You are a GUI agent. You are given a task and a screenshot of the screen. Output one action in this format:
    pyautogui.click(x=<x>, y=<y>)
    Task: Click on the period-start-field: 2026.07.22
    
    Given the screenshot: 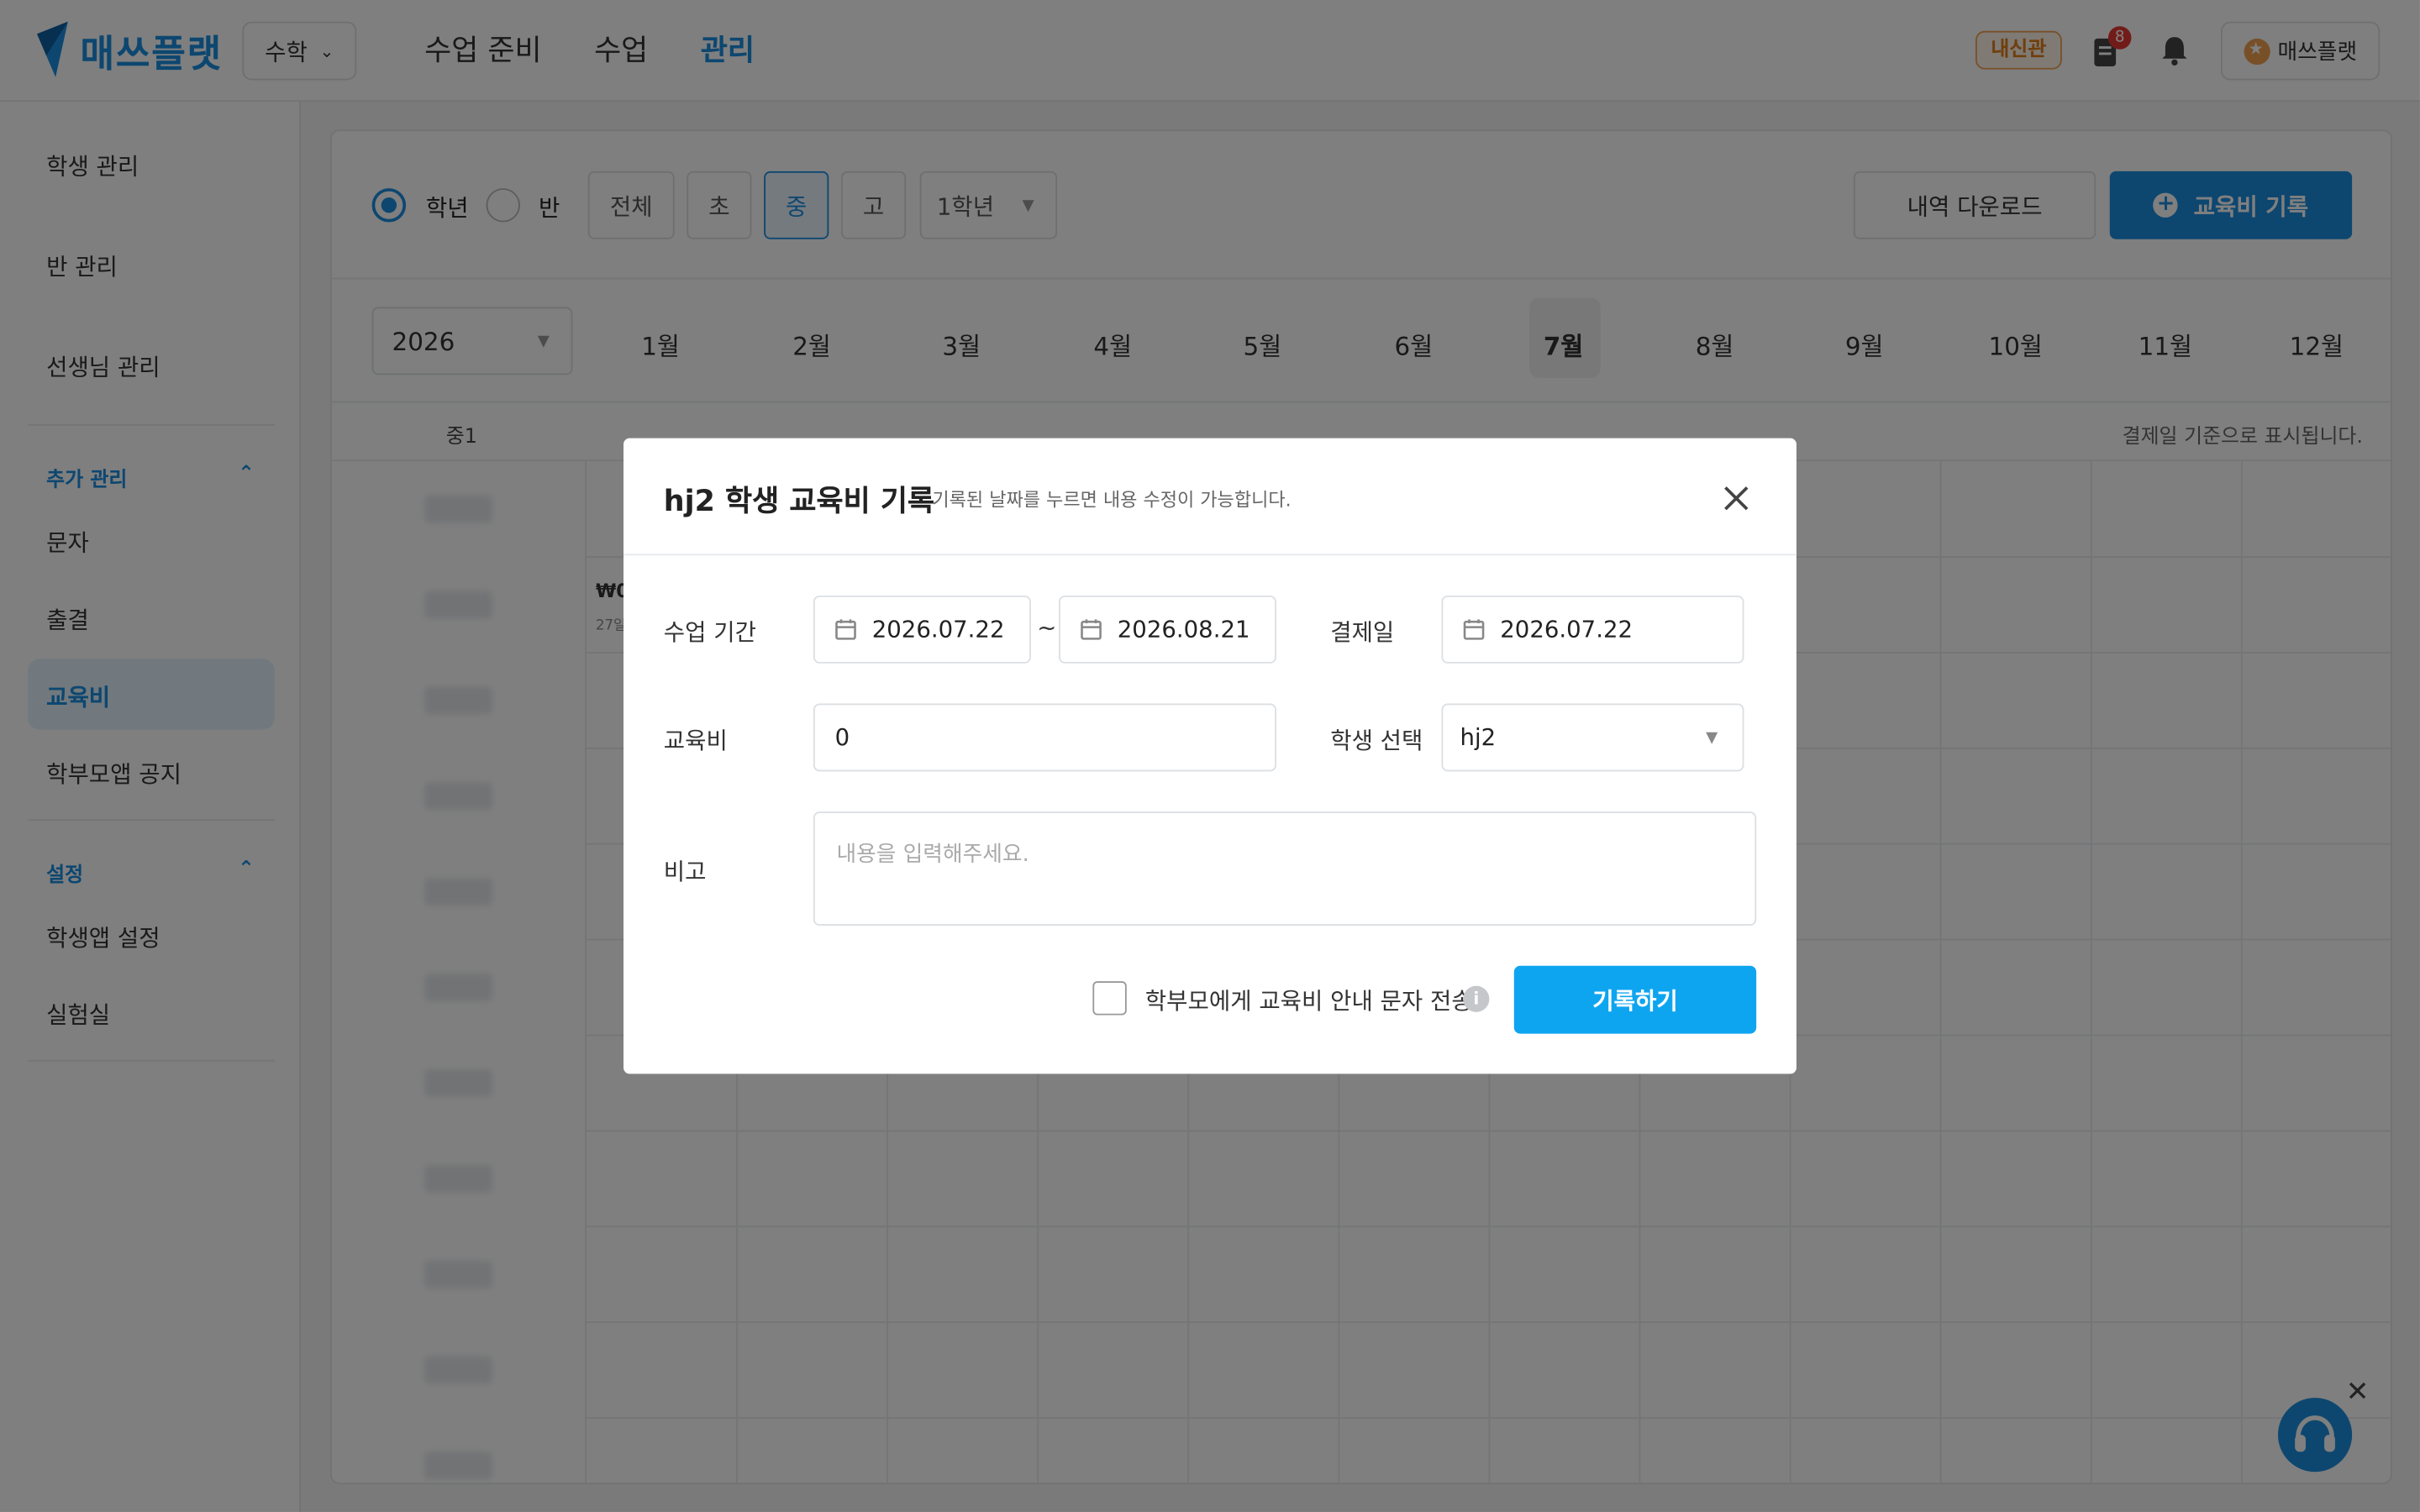 What is the action you would take?
    pyautogui.click(x=922, y=629)
    